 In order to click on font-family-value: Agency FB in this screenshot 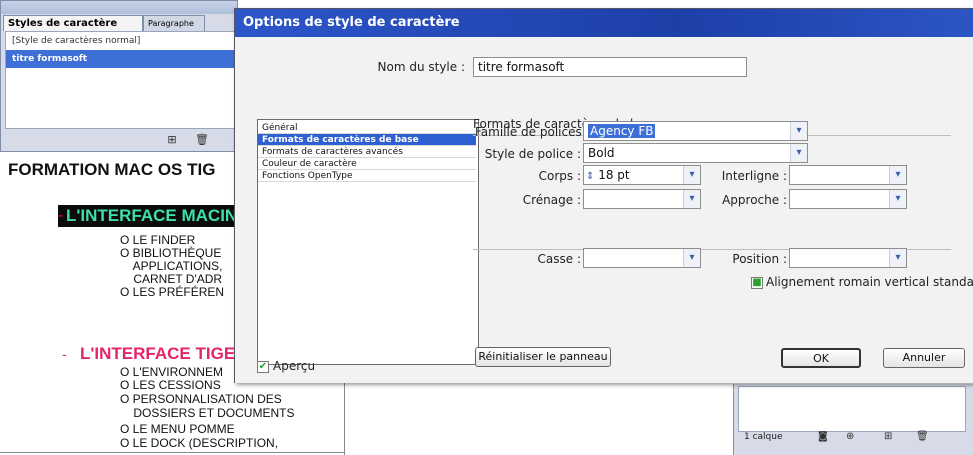, I will do `click(622, 131)`.